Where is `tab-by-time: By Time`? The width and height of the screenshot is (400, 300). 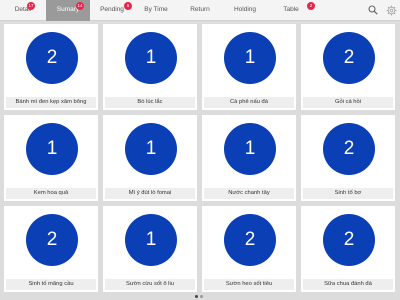 tab-by-time: By Time is located at coordinates (156, 10).